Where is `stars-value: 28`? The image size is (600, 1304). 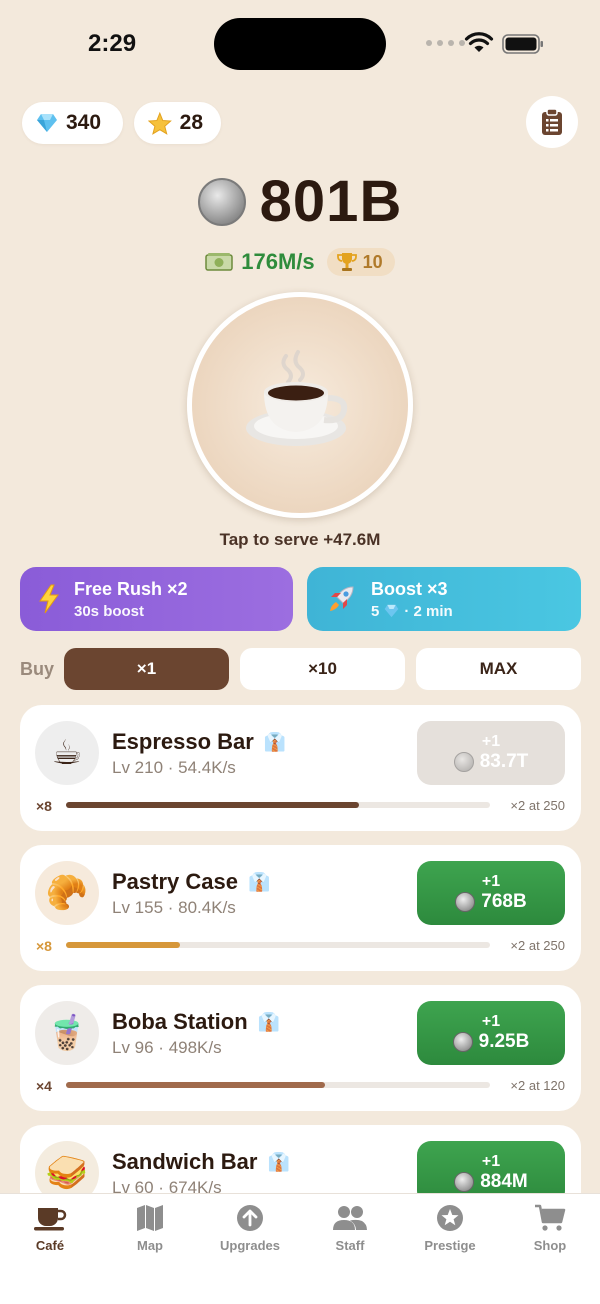 stars-value: 28 is located at coordinates (191, 122).